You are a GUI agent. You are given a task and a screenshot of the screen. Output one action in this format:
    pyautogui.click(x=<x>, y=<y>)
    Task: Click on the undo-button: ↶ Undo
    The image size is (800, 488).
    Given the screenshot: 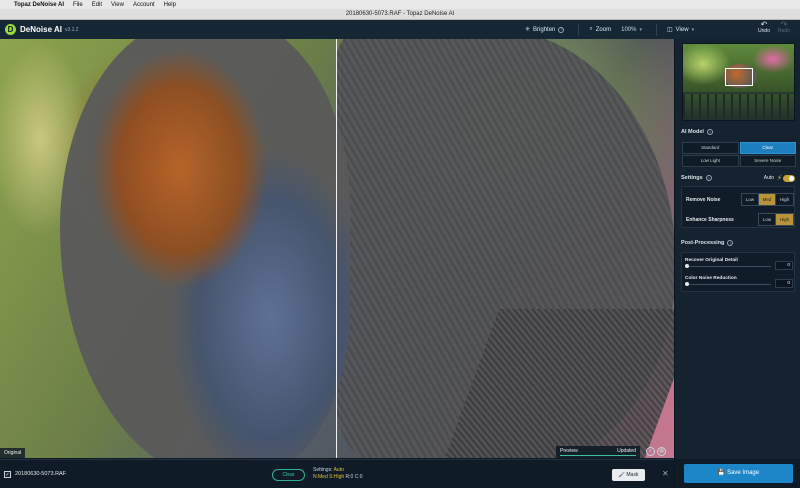 What is the action you would take?
    pyautogui.click(x=764, y=28)
    